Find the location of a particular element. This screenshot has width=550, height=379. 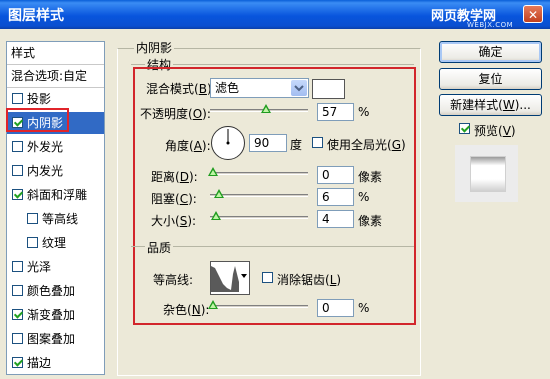

distance-input: 0 is located at coordinates (335, 175).